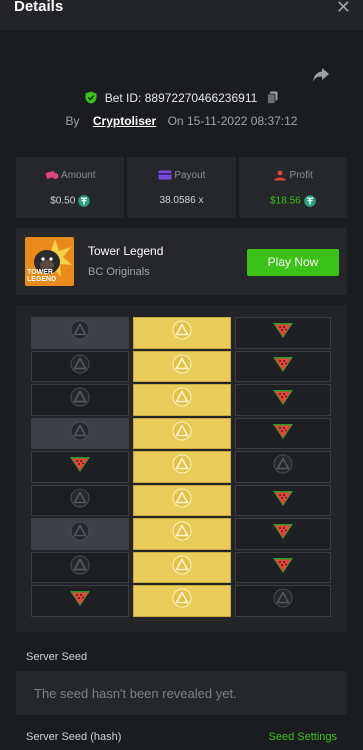 Image resolution: width=363 pixels, height=750 pixels. I want to click on game-thumbnail: TOWER LEGEND, so click(49, 261).